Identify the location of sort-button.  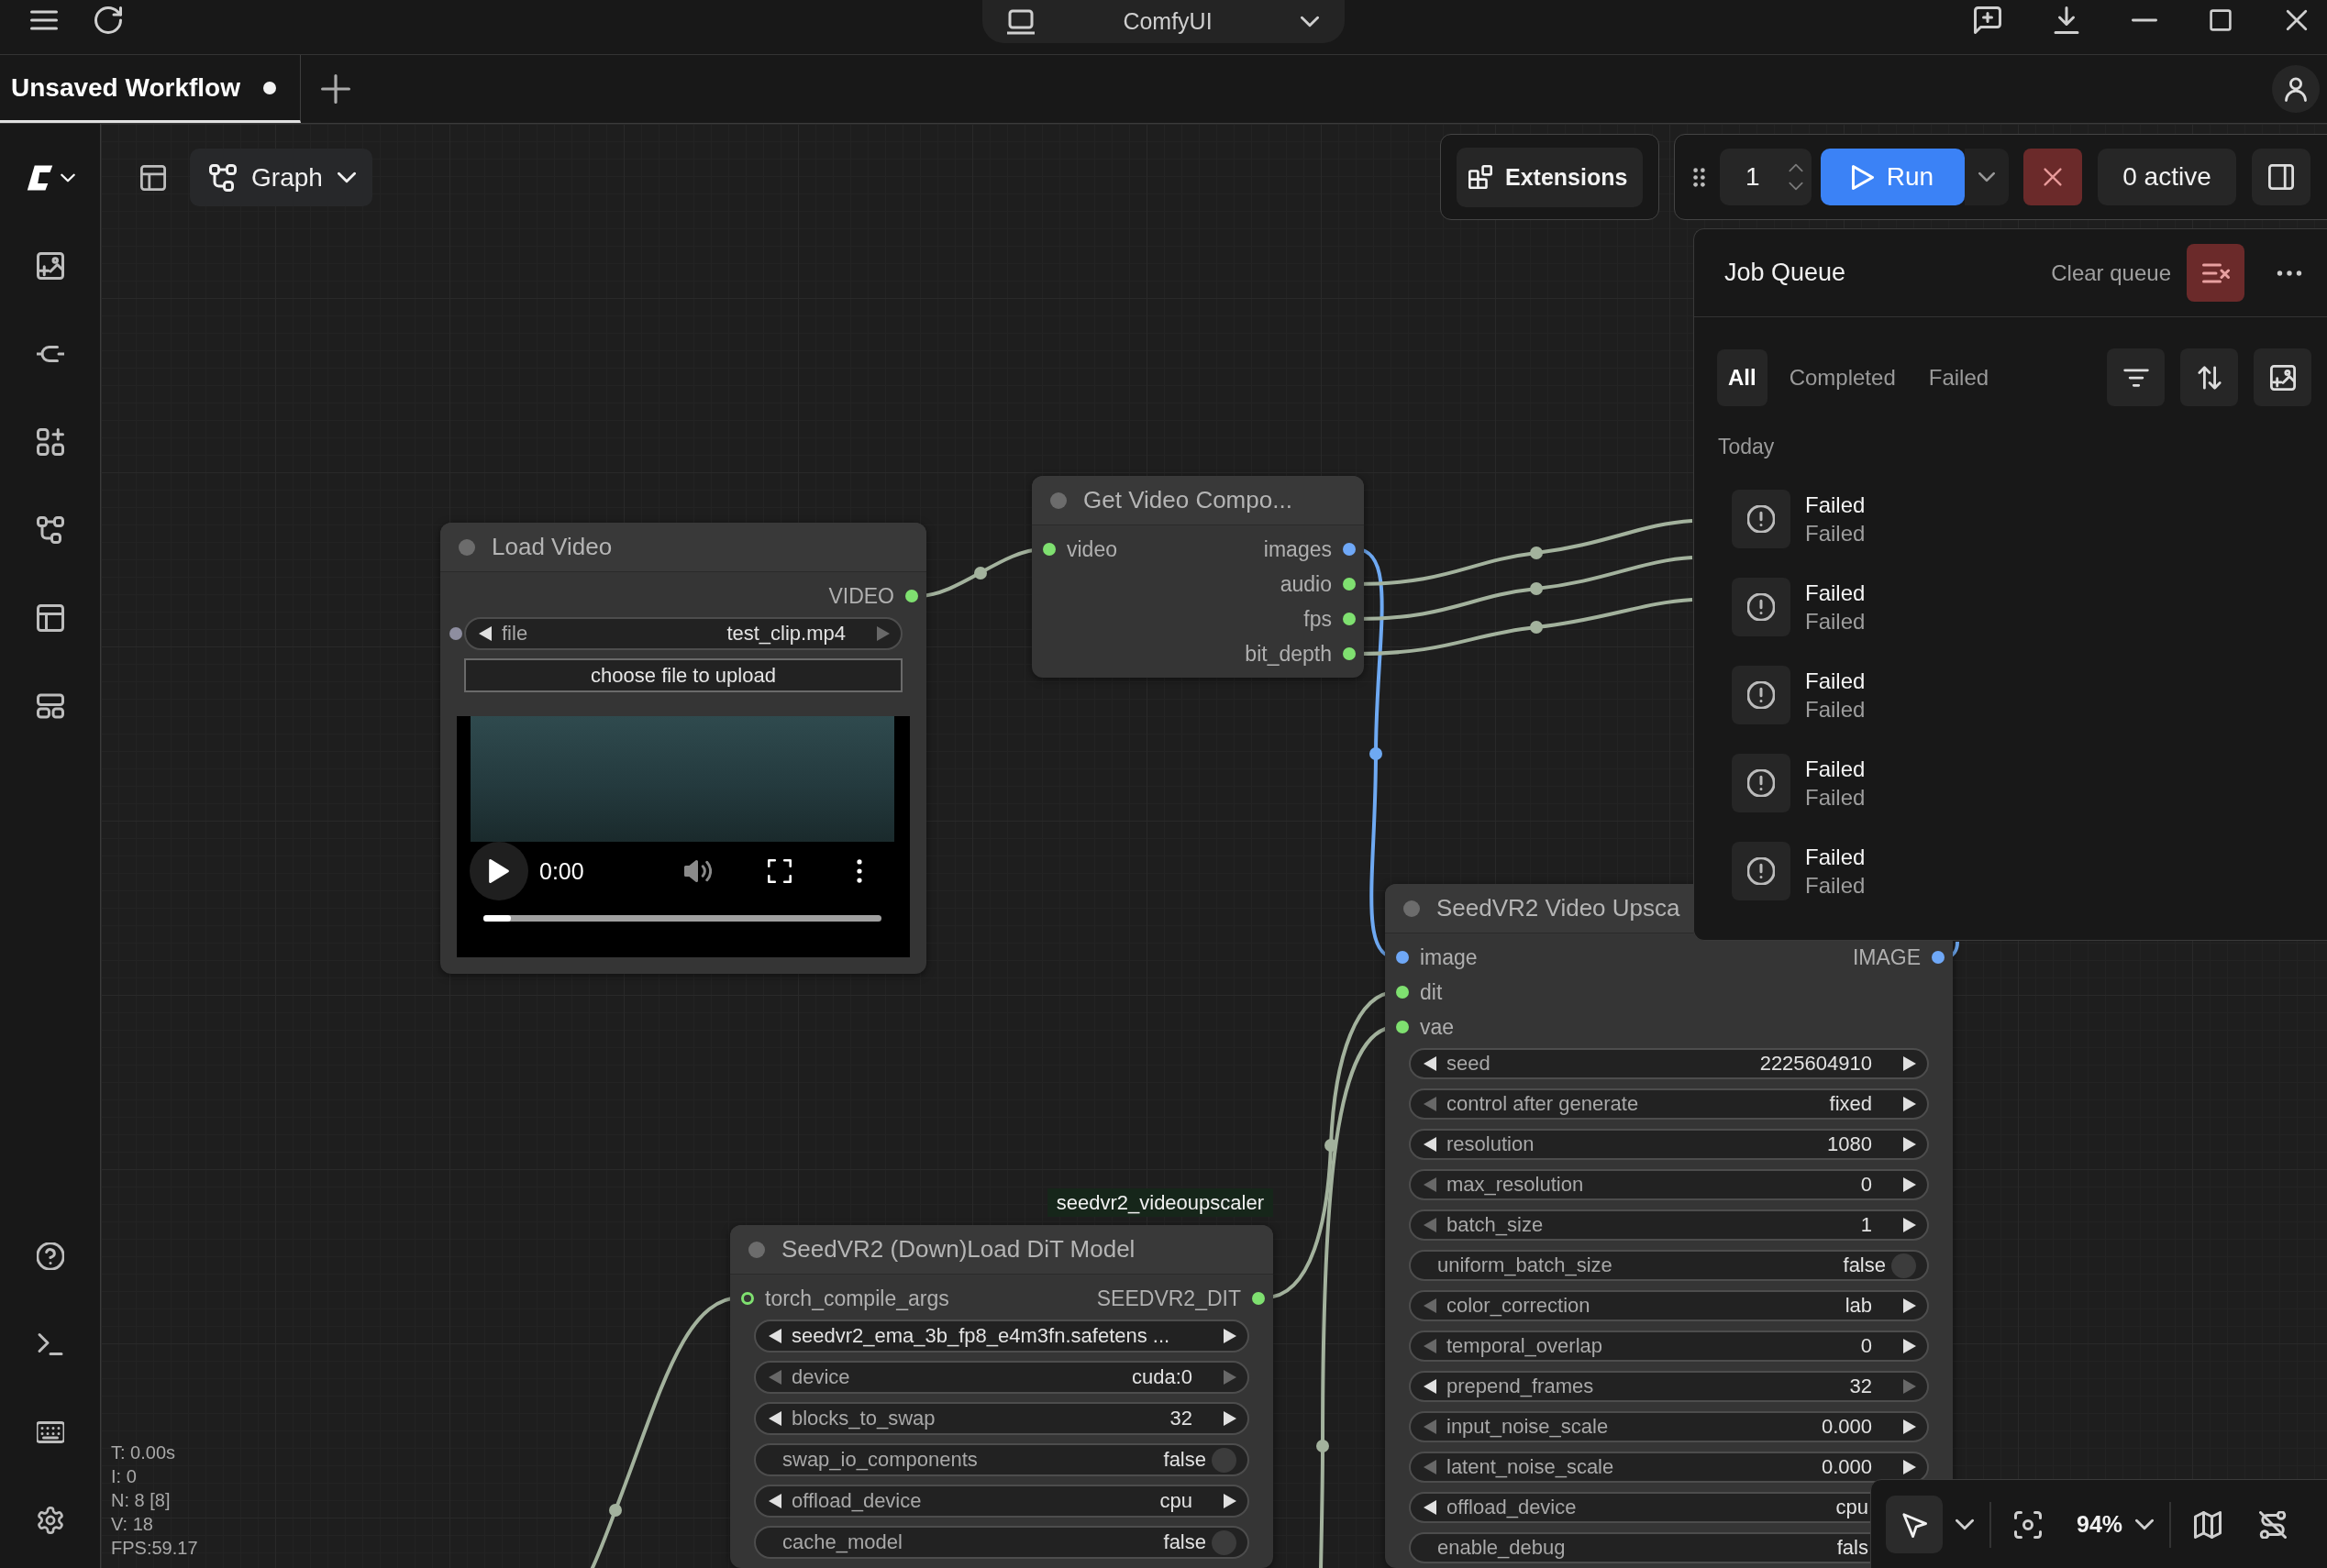
(2209, 377).